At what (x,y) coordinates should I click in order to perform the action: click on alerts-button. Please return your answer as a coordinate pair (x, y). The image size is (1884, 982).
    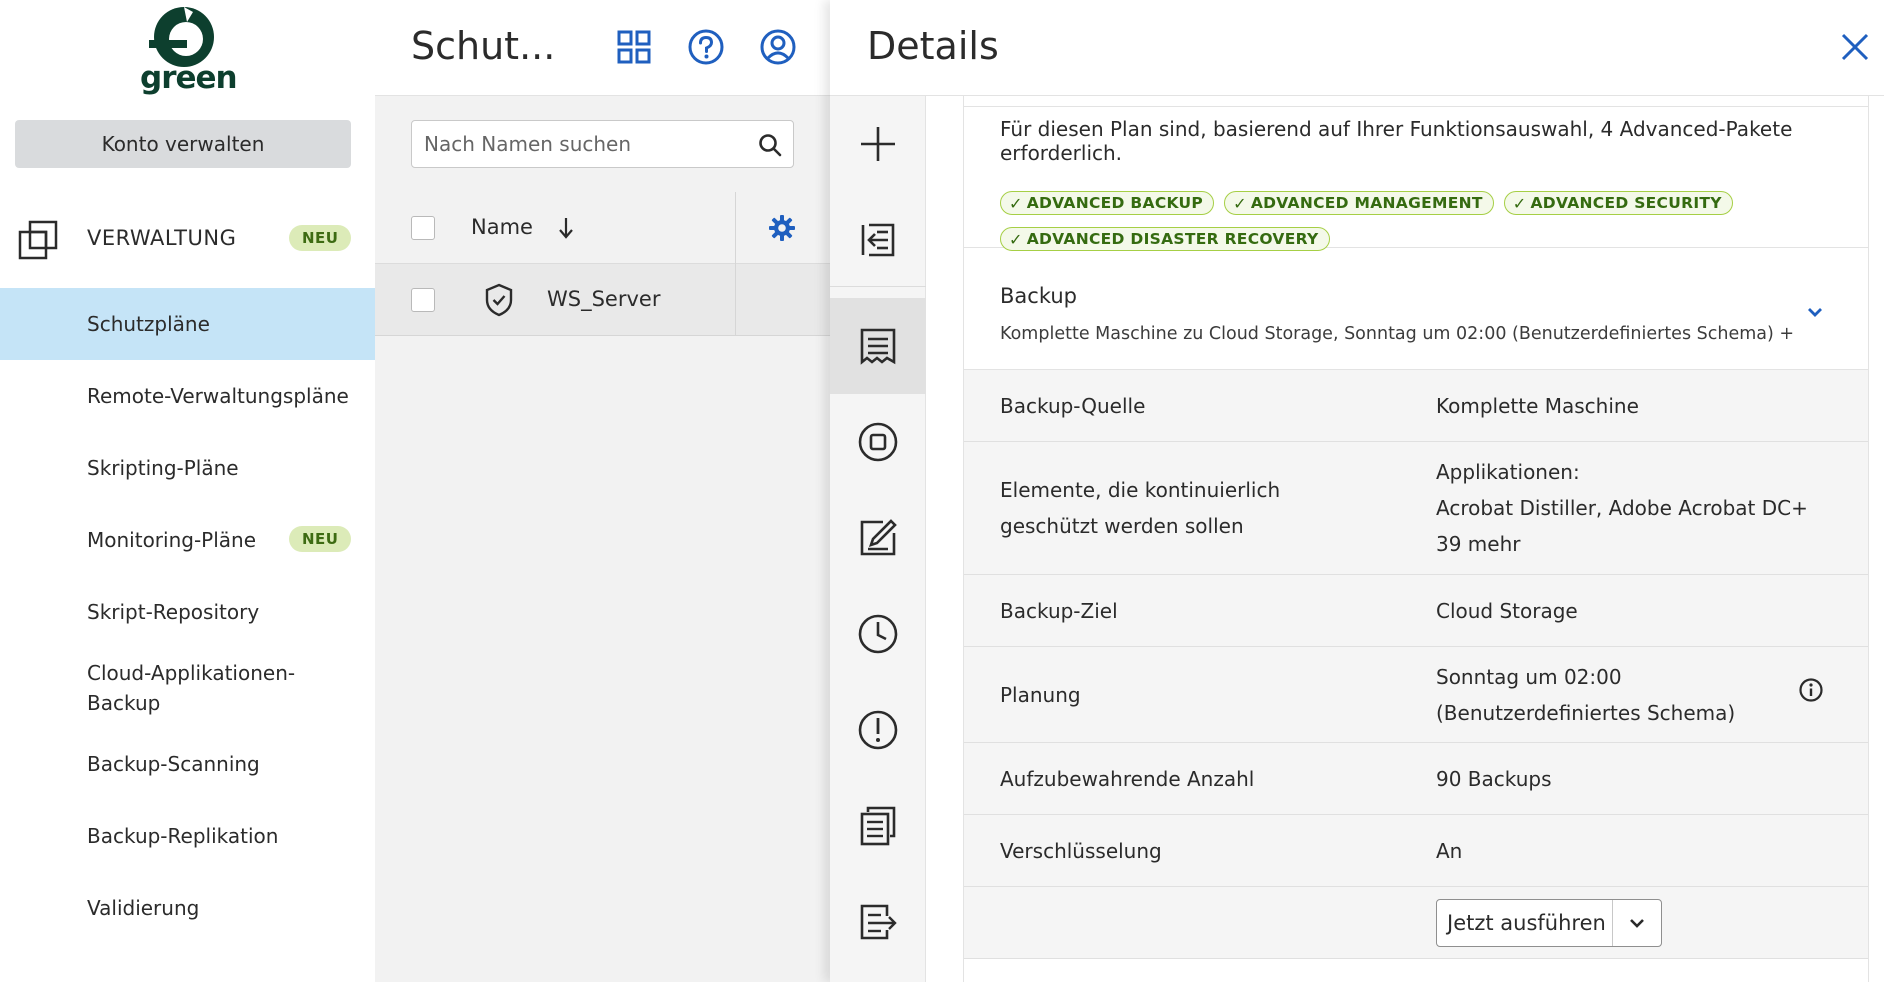
    Looking at the image, I should click on (878, 730).